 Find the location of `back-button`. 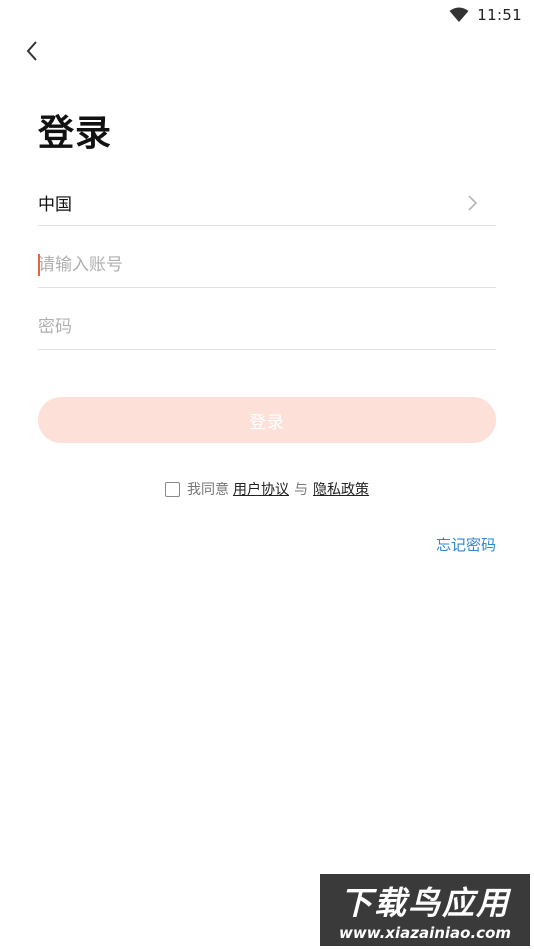

back-button is located at coordinates (32, 51).